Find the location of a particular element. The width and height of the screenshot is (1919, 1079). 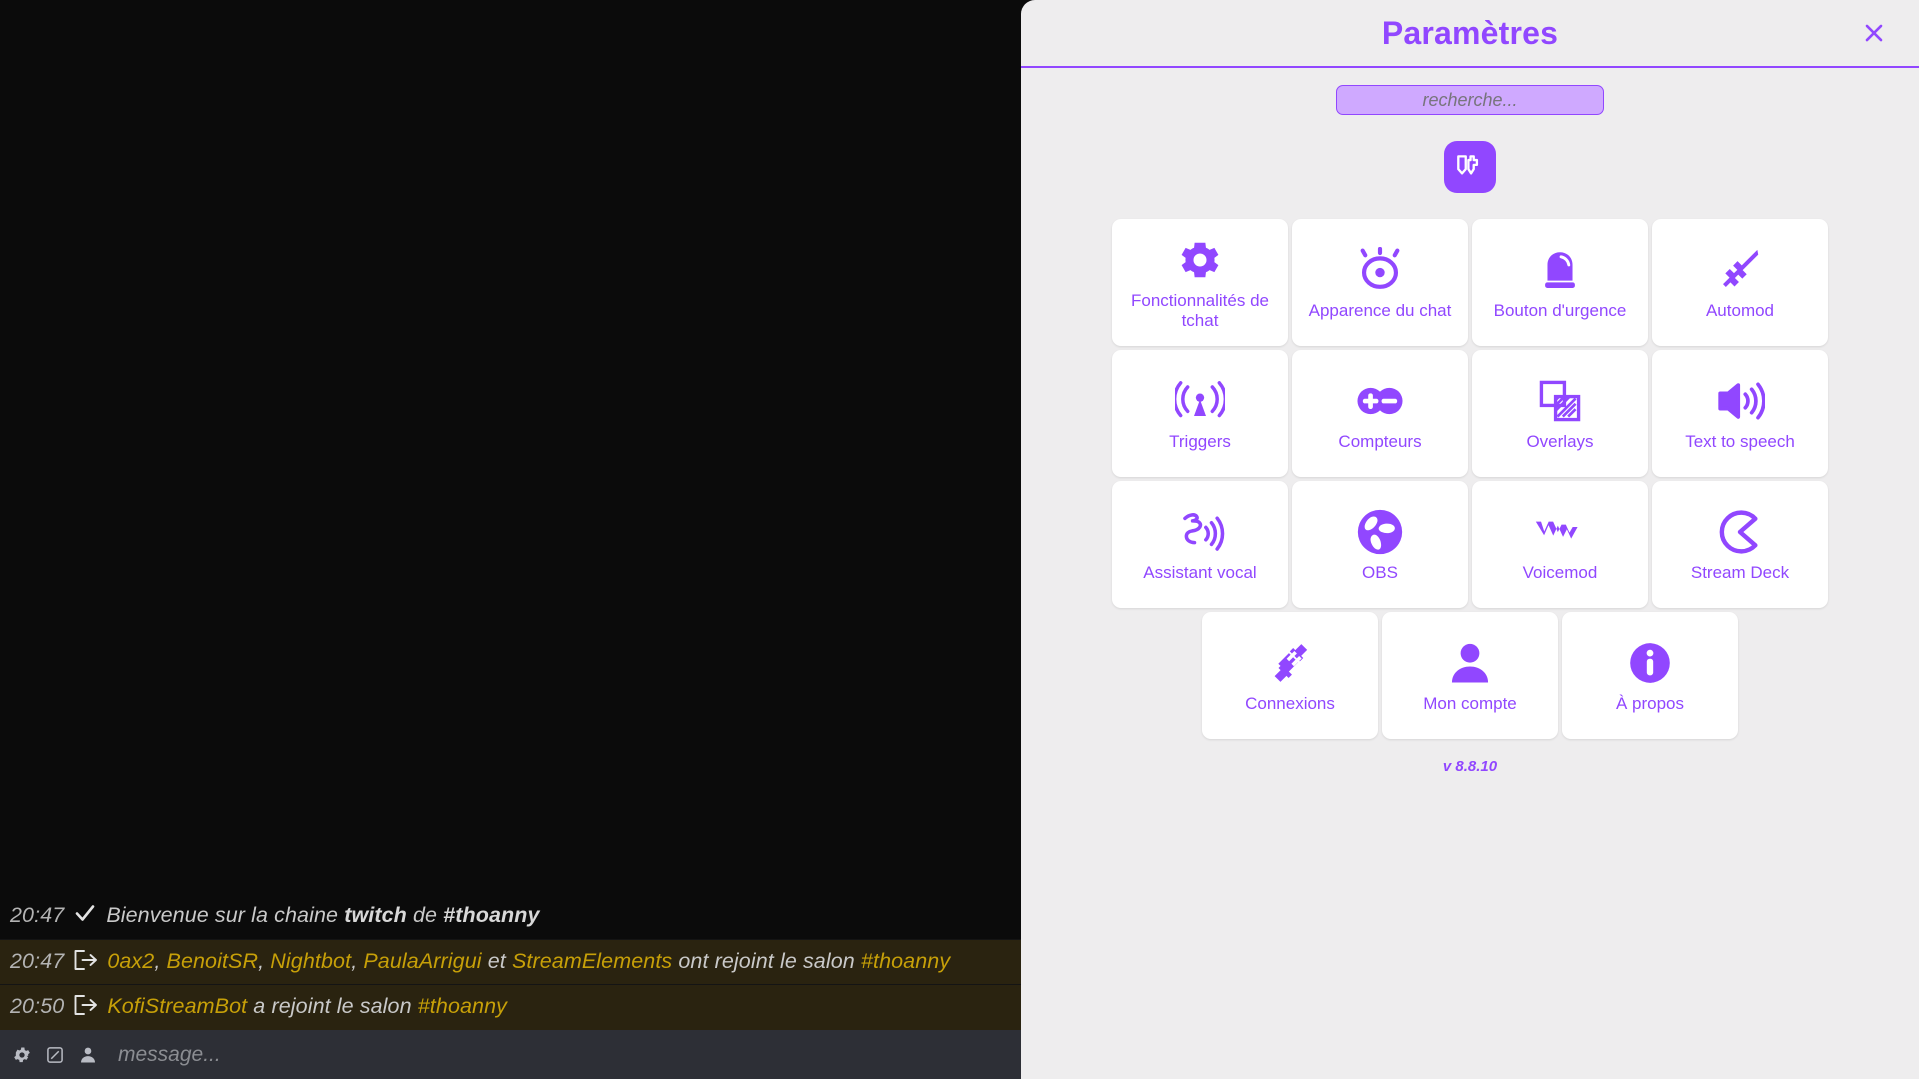

chat-message-part-text: Bienvenue sur la chaine is located at coordinates (225, 915).